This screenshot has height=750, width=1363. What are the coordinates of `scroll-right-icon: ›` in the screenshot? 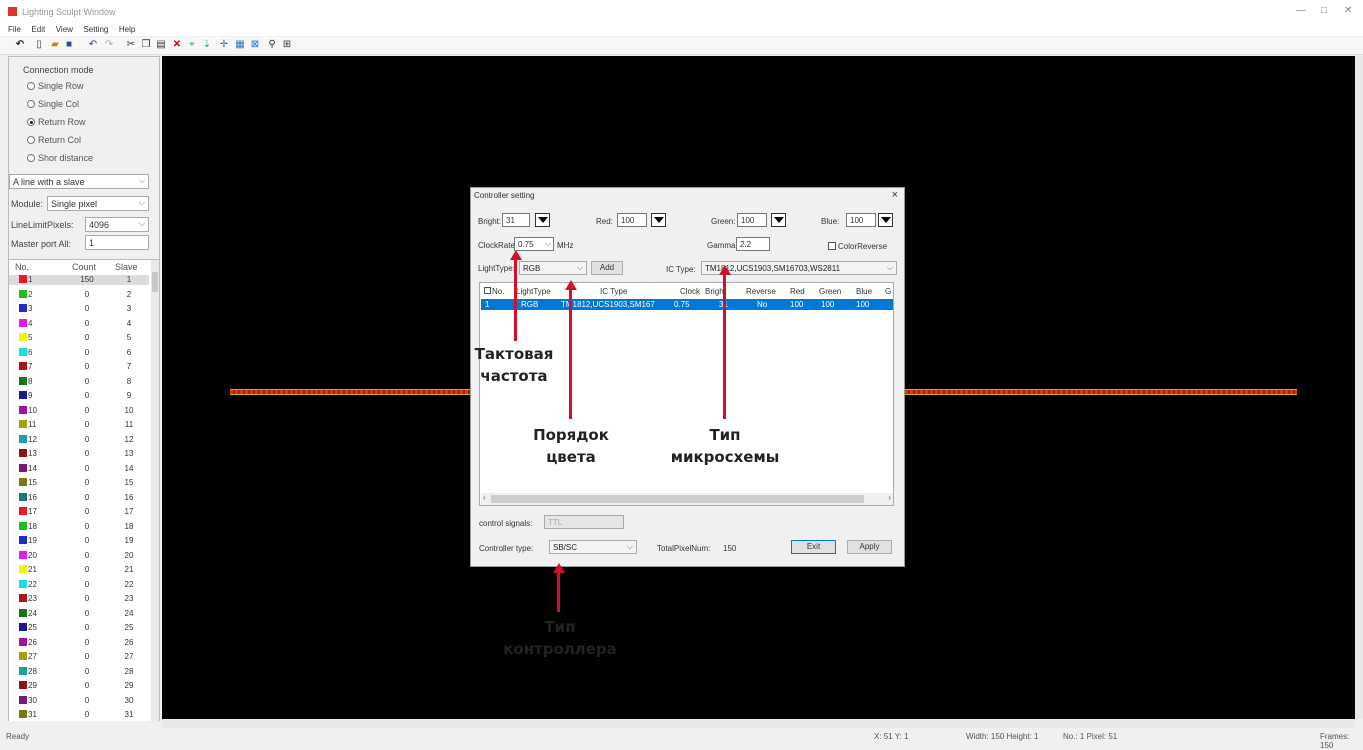 It's located at (889, 497).